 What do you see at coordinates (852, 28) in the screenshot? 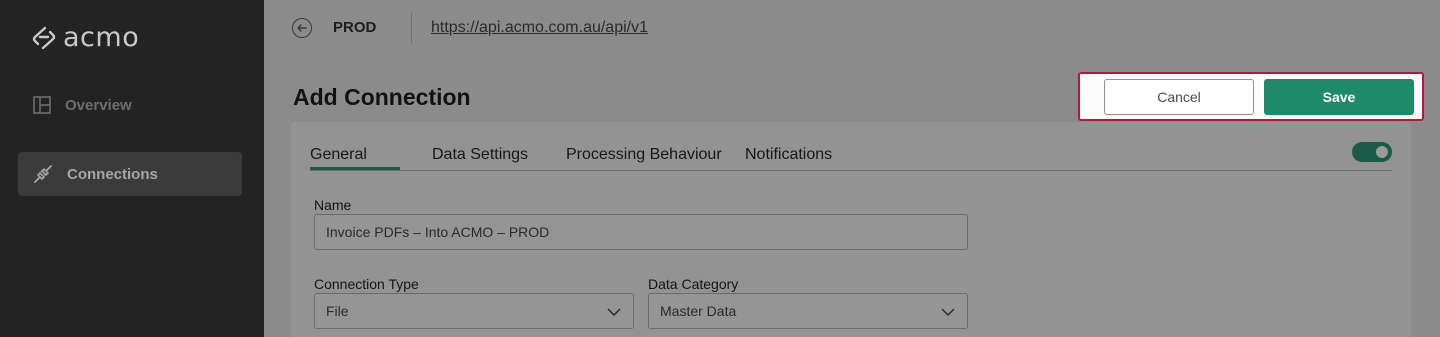
I see `top-bar: PROD https://api.acmo.com.au/api/v1` at bounding box center [852, 28].